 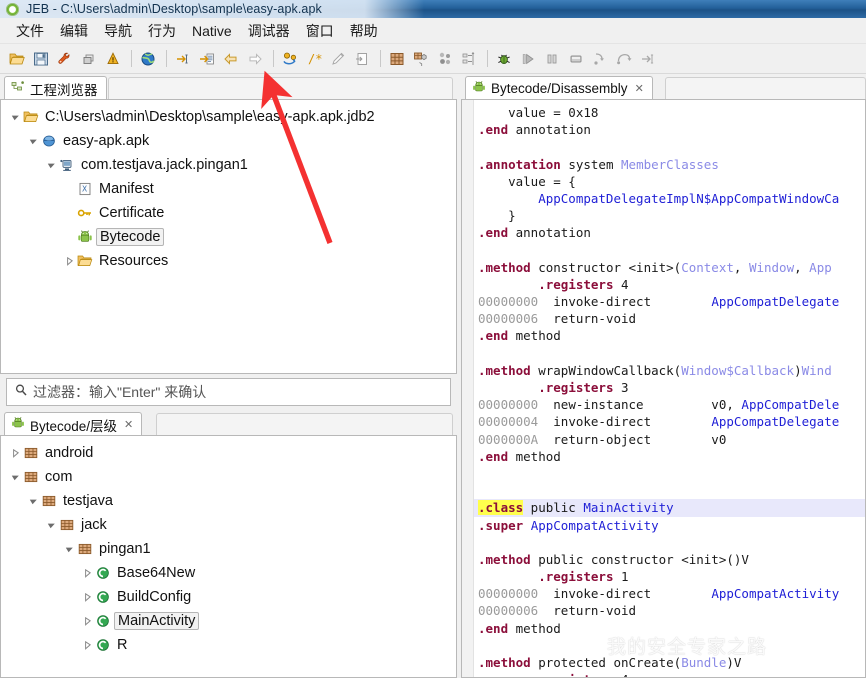 What do you see at coordinates (228, 165) in the screenshot?
I see `tree-item: com.testjava.jack.pingan1` at bounding box center [228, 165].